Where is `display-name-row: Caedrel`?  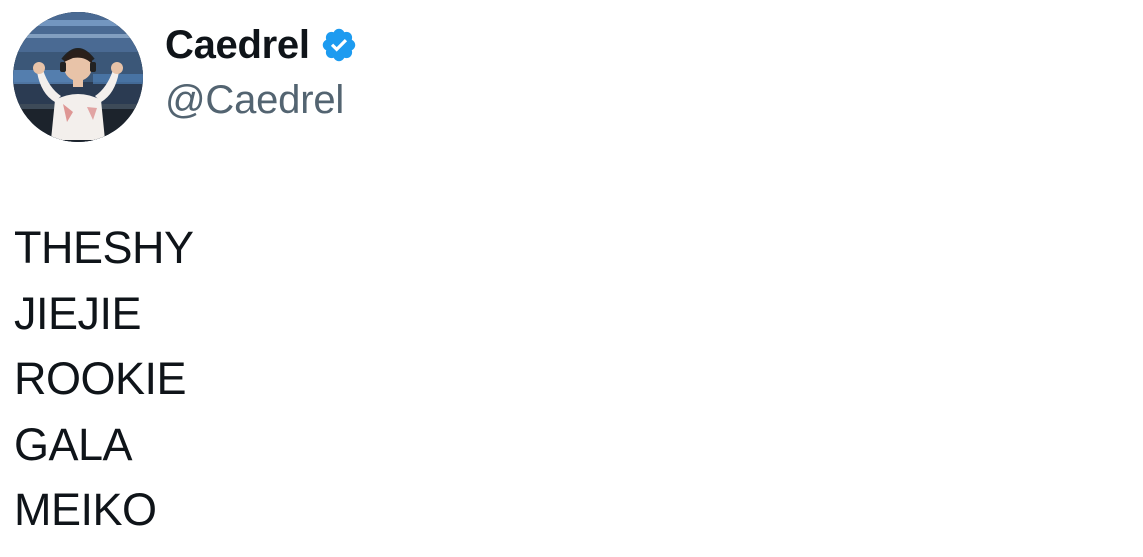 display-name-row: Caedrel is located at coordinates (261, 45).